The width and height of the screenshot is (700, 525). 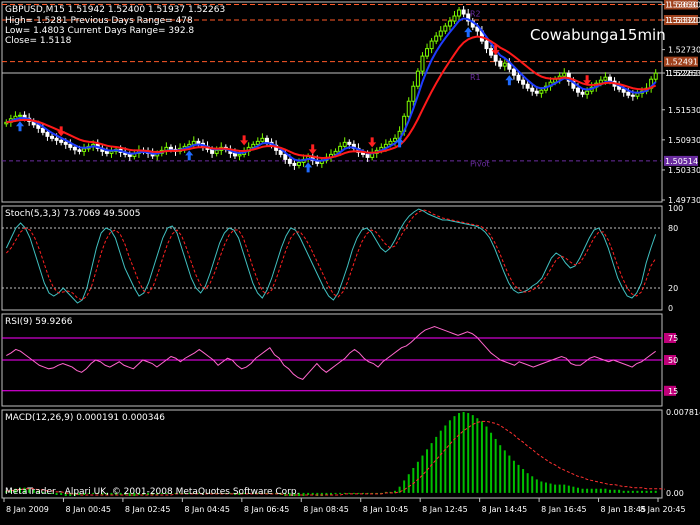 I want to click on time-axis-label: 8 Jan 2009, so click(x=27, y=509).